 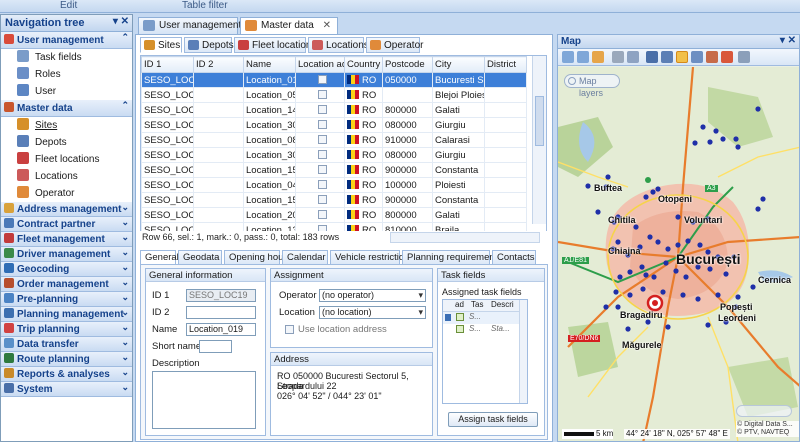 I want to click on nav-group-contract-partner: Contract partner ⌄, so click(x=66, y=224).